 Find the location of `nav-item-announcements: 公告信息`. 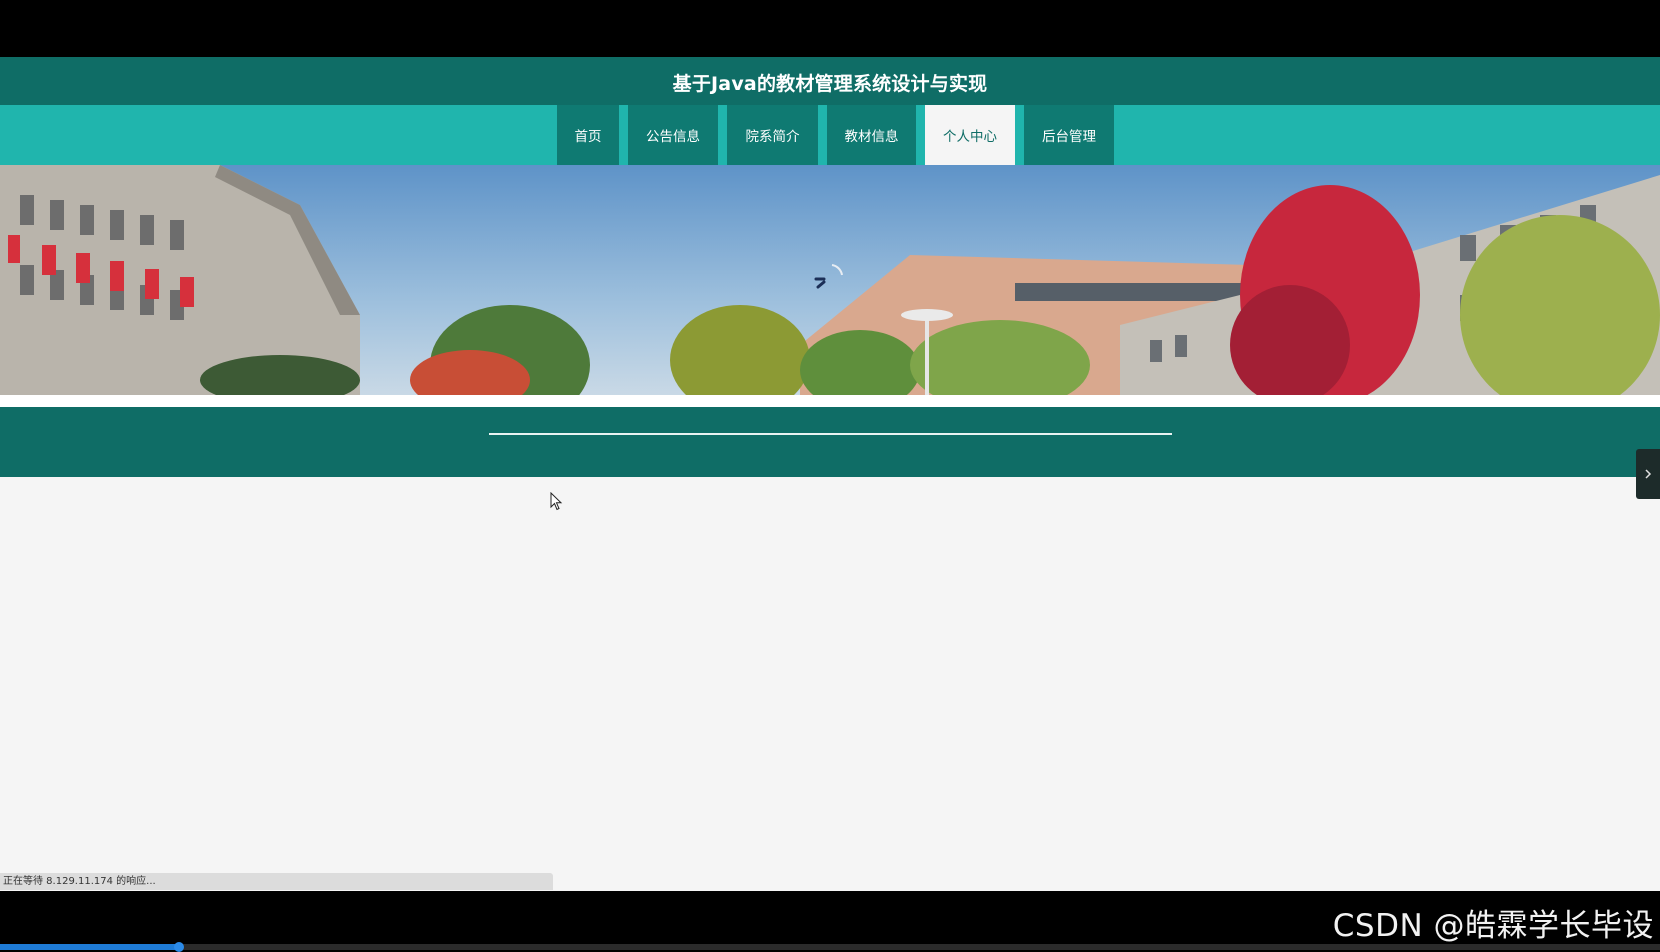

nav-item-announcements: 公告信息 is located at coordinates (673, 135).